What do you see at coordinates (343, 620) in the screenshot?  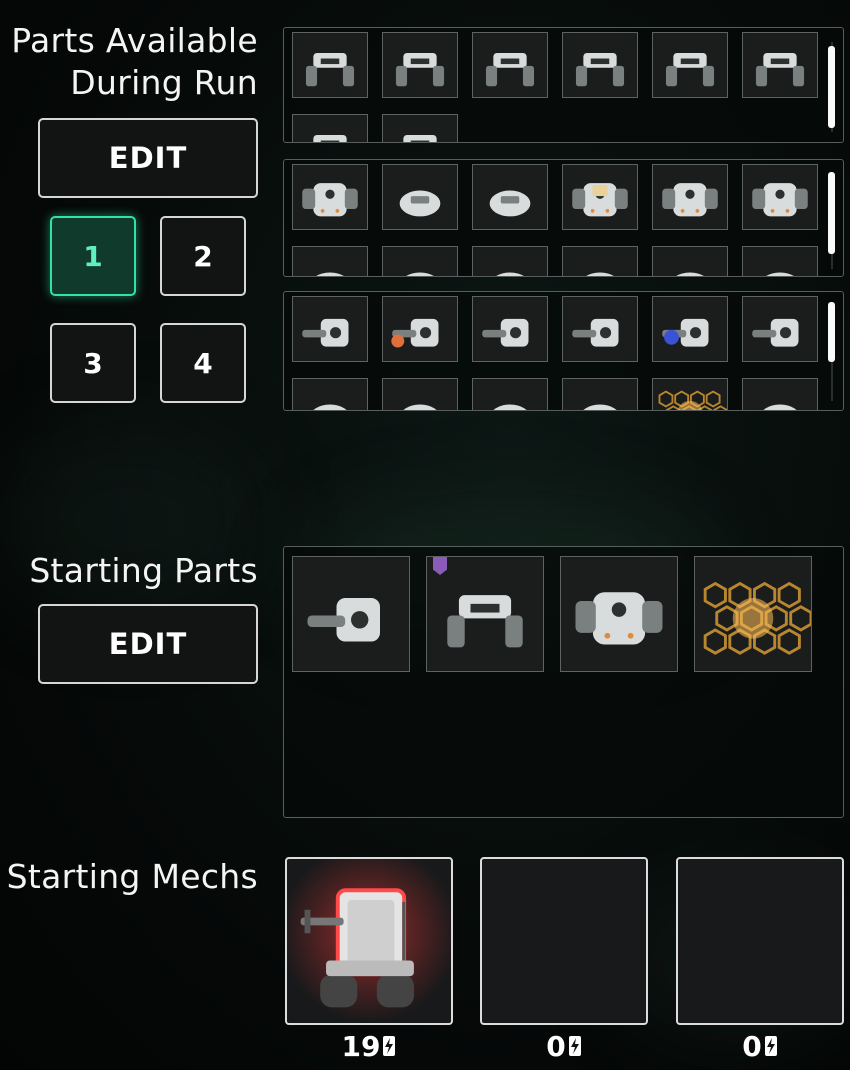 I see `cannon-arm-icon` at bounding box center [343, 620].